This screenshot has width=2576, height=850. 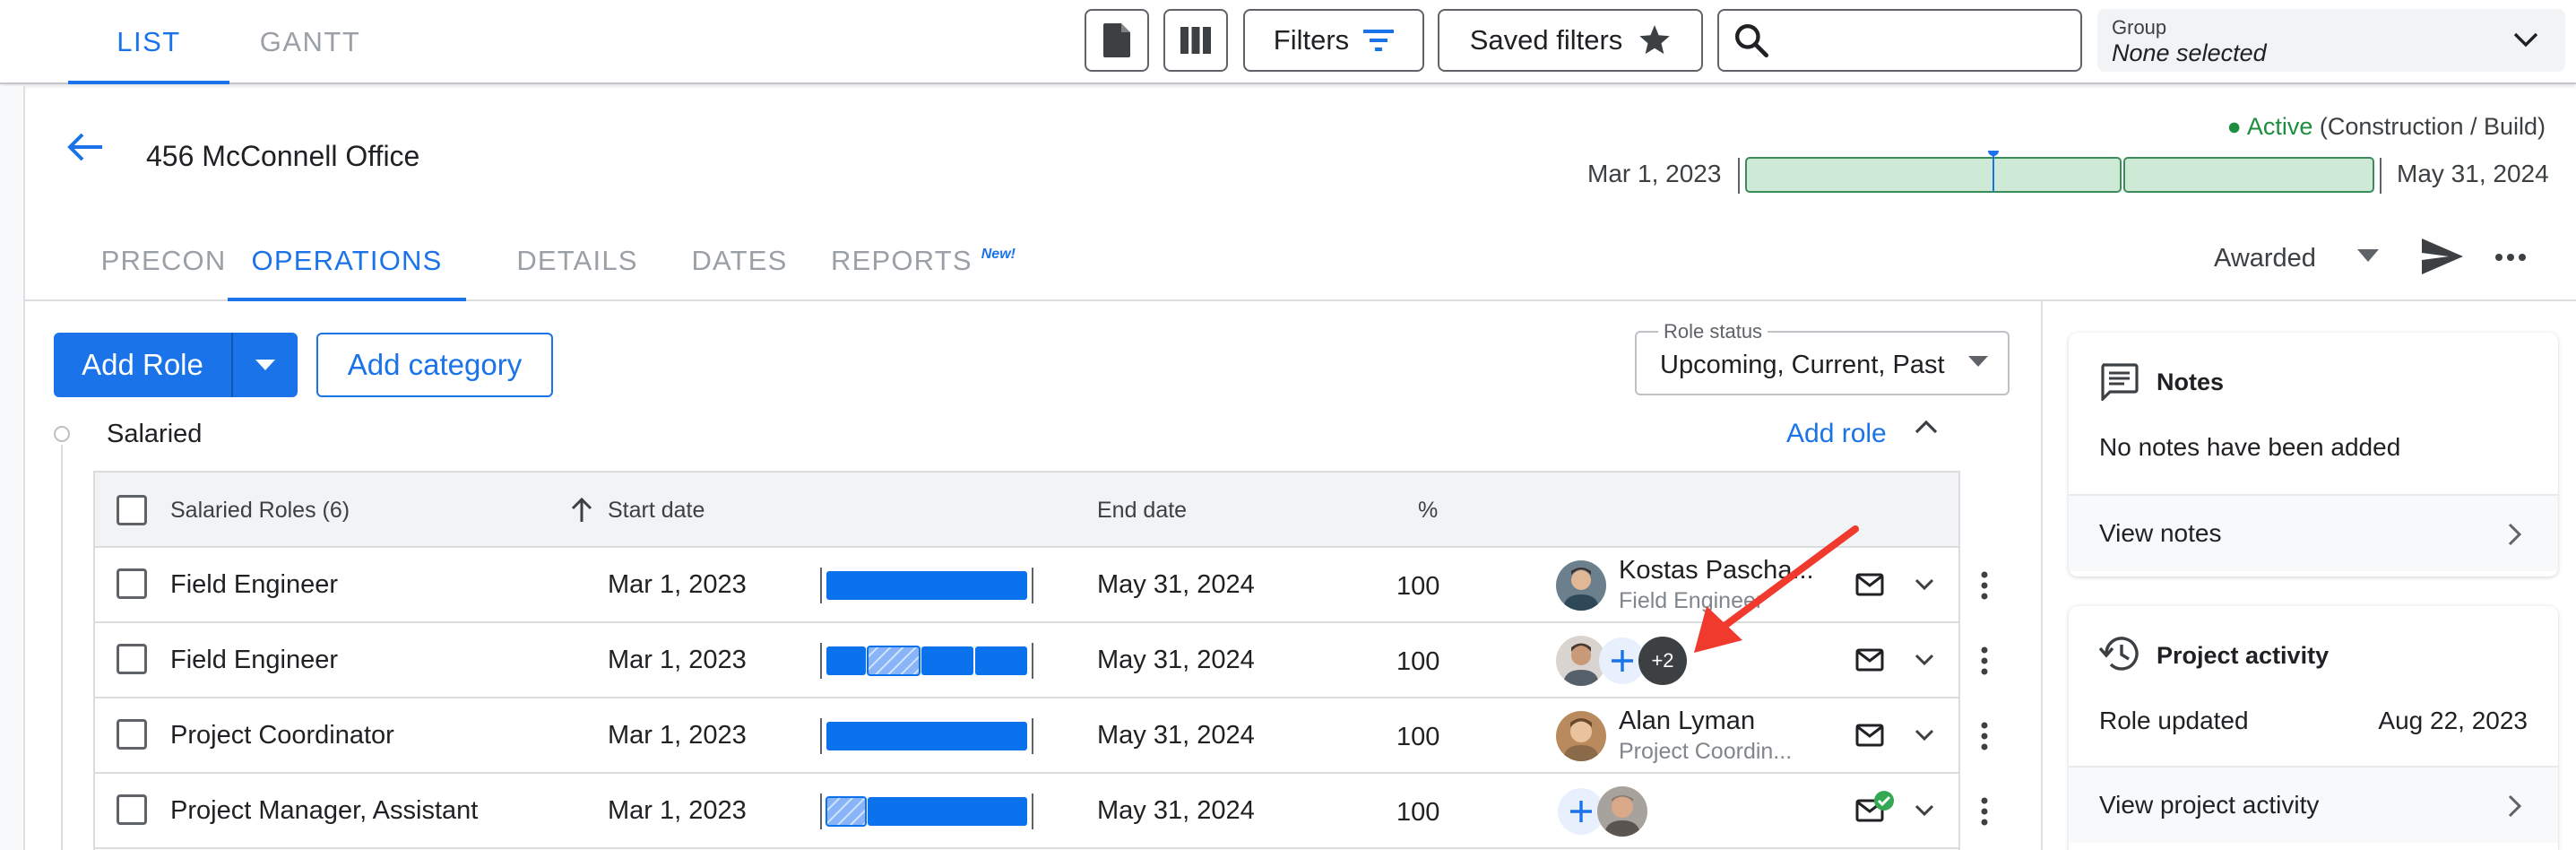 I want to click on mail-icon, so click(x=1869, y=735).